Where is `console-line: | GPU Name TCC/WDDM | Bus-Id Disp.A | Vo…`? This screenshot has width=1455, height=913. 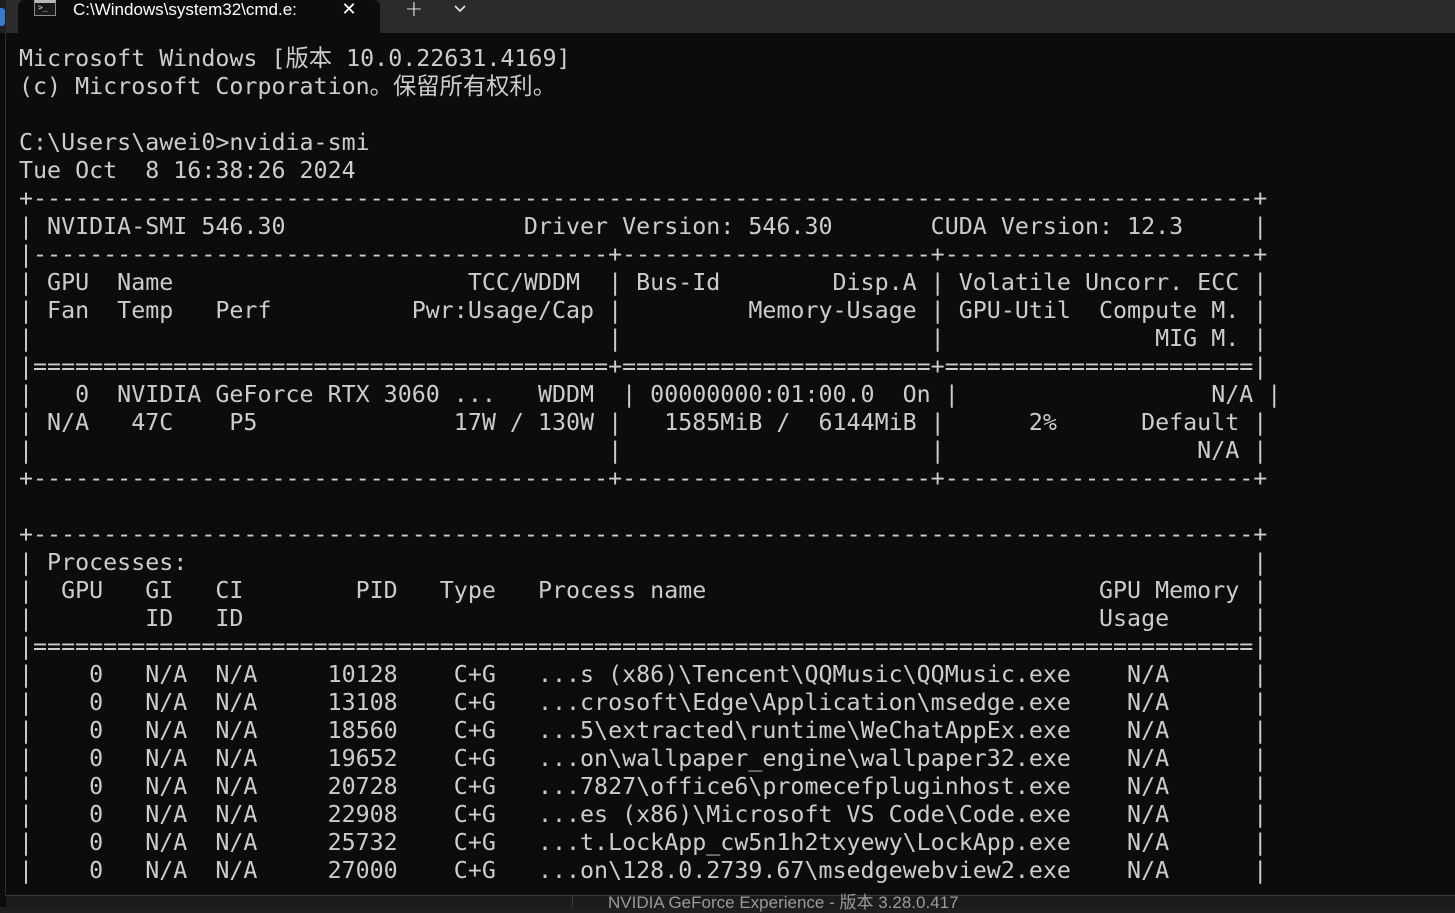
console-line: | GPU Name TCC/WDDM | Bus-Id Disp.A | Vo… is located at coordinates (643, 282).